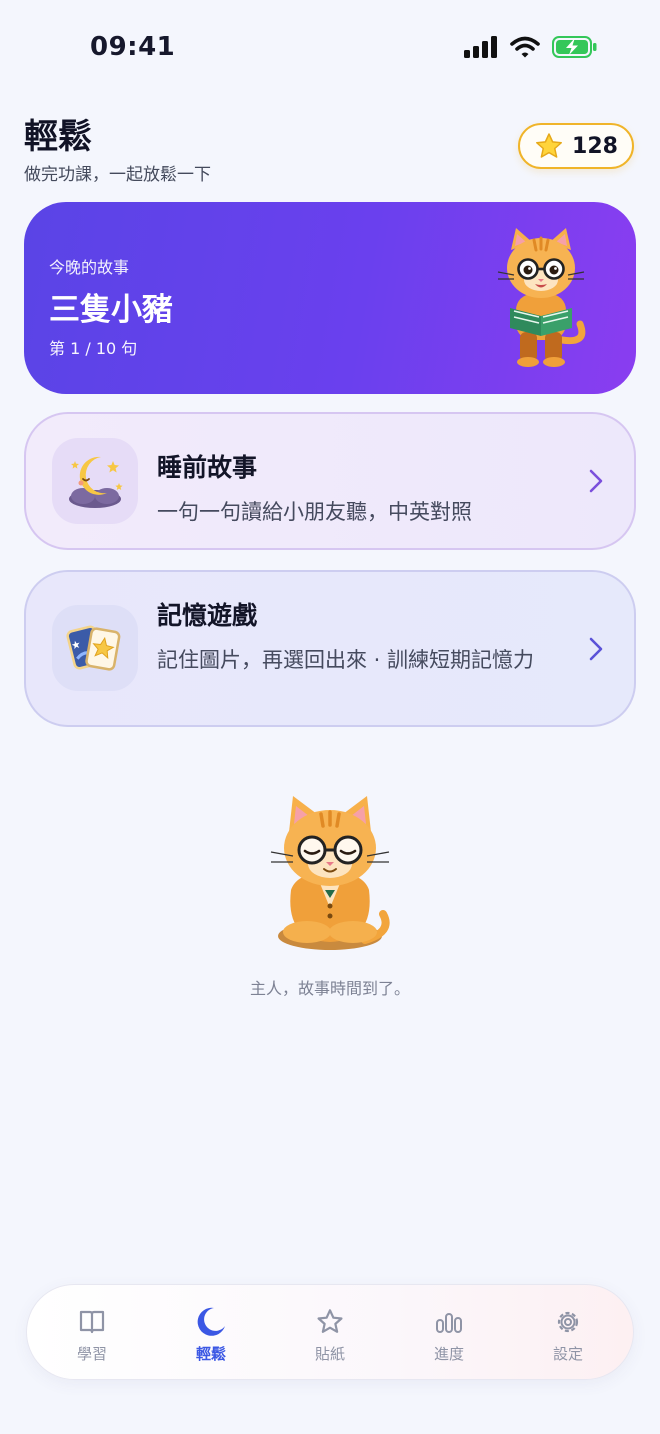 Image resolution: width=660 pixels, height=1434 pixels. I want to click on memory-cards-icon, so click(93, 648).